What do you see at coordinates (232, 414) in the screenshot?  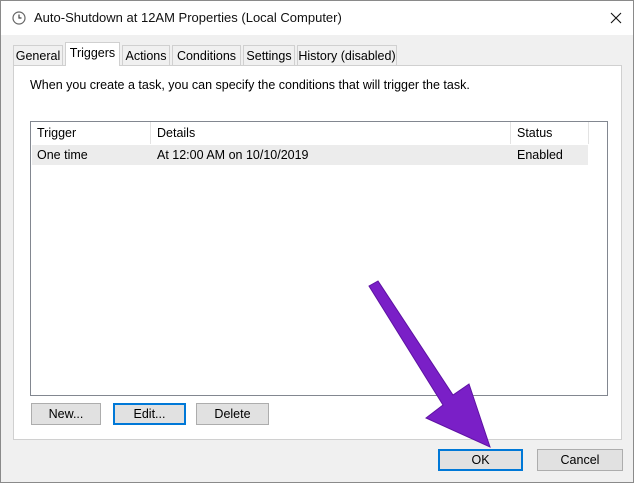 I see `delete-trigger-button: Delete` at bounding box center [232, 414].